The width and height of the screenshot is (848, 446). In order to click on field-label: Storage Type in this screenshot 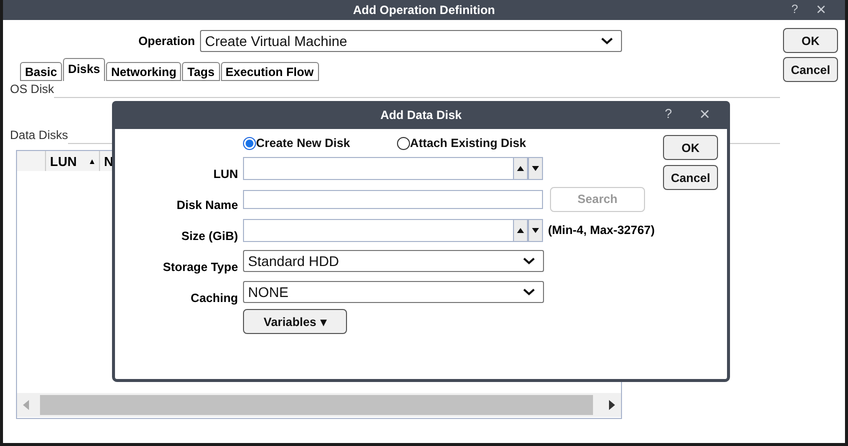, I will do `click(200, 266)`.